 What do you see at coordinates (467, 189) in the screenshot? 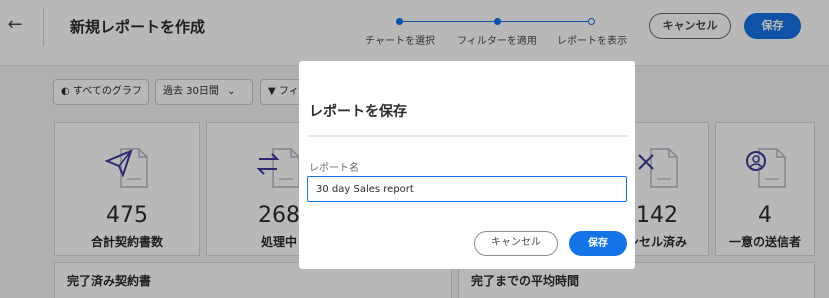
I see `report-name-input` at bounding box center [467, 189].